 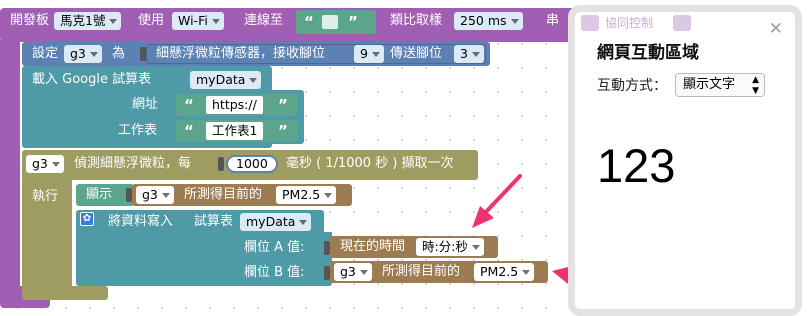 I want to click on collab-label: 協同控制, so click(x=629, y=23).